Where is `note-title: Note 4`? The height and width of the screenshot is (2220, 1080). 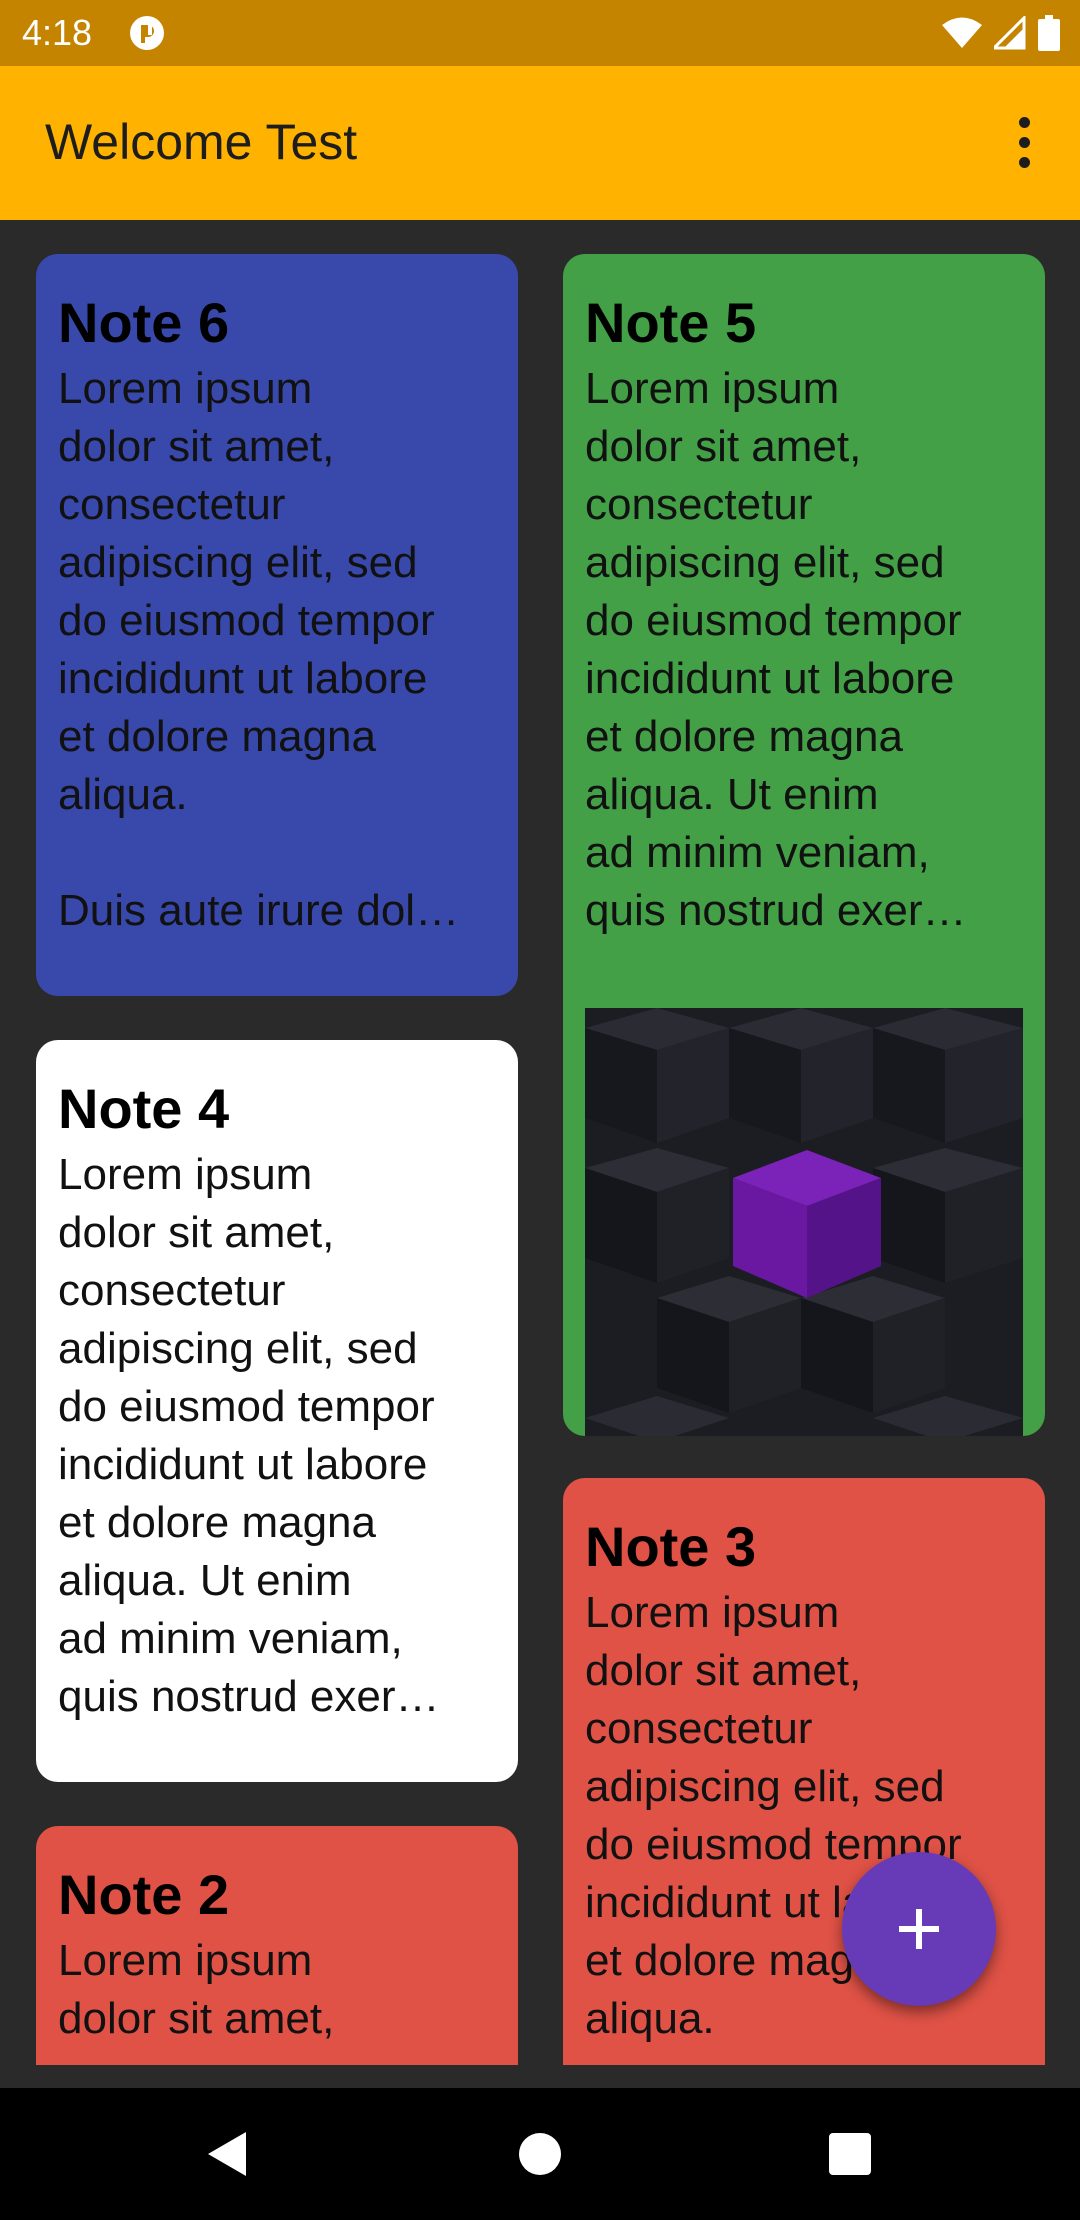 note-title: Note 4 is located at coordinates (144, 1108).